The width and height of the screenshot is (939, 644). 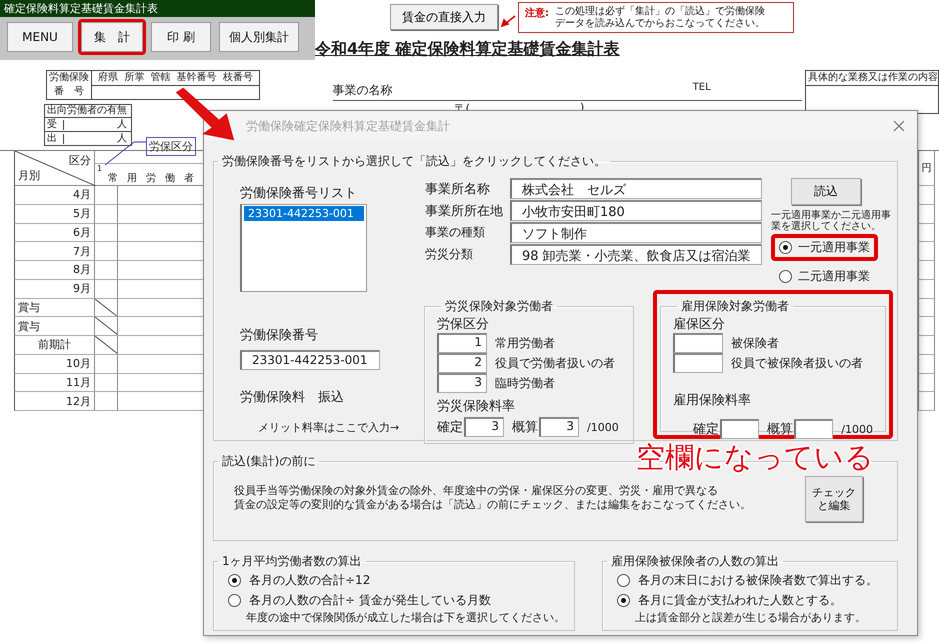 I want to click on toolbar-button: 印 刷, so click(x=181, y=37).